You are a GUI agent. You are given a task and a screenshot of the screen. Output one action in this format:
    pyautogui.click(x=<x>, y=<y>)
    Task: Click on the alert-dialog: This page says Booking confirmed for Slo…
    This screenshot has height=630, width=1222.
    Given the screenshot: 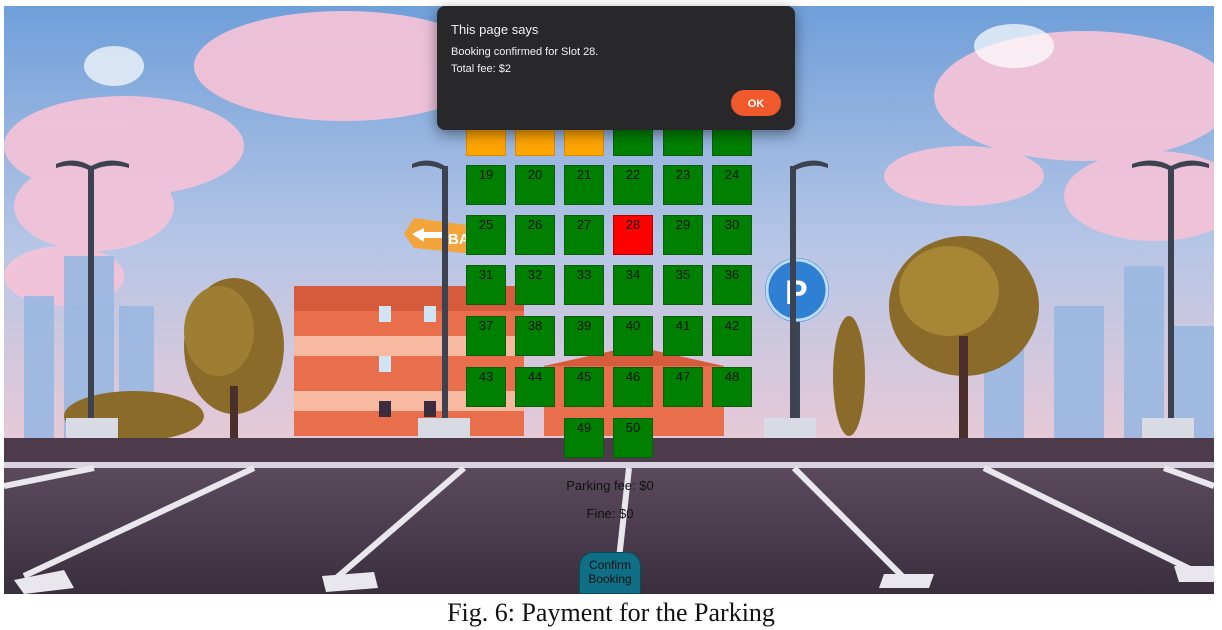 What is the action you would take?
    pyautogui.click(x=616, y=68)
    